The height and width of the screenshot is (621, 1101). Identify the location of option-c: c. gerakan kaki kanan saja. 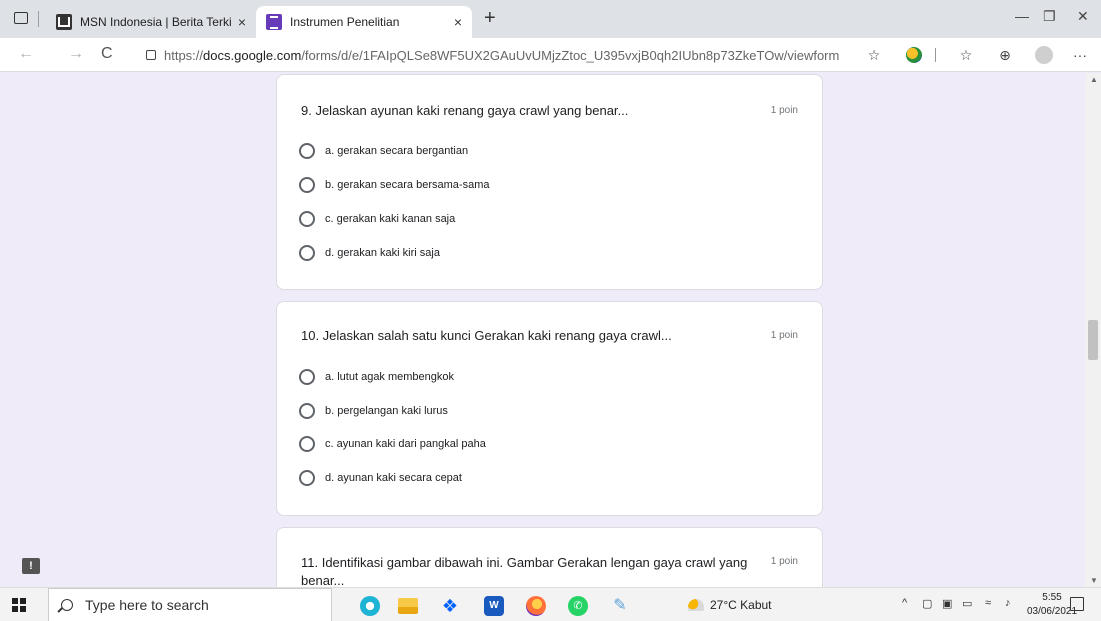
(377, 219).